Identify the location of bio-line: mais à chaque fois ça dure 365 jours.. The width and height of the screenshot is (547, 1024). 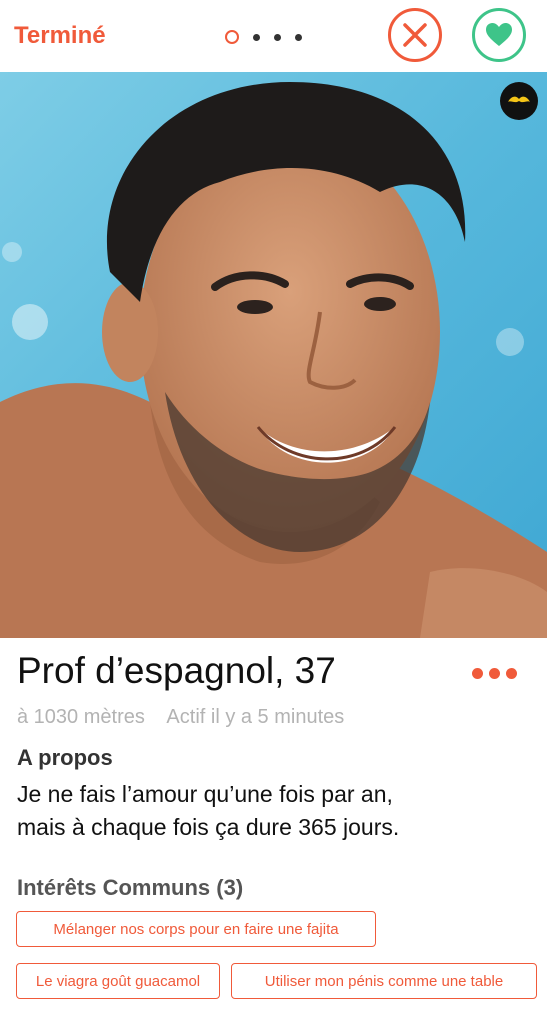
(208, 827).